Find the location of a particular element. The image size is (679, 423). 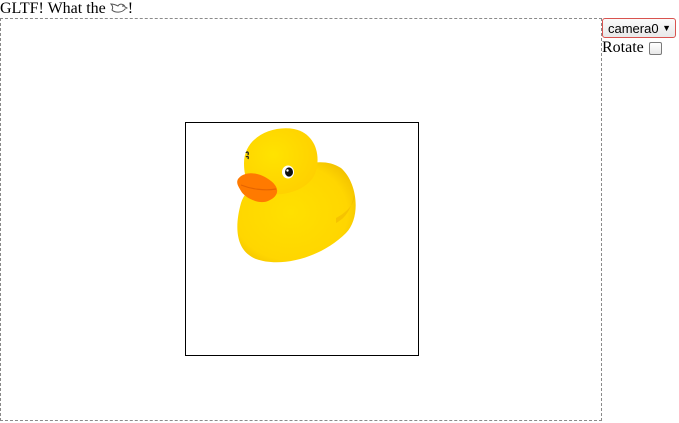

duck-model is located at coordinates (296, 195).